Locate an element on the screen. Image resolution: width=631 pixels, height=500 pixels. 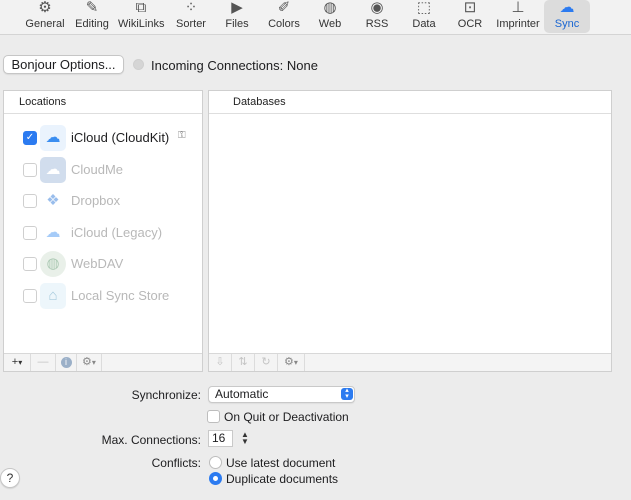
tab-wikilinks: ⧉ WikiLinks is located at coordinates (141, 16).